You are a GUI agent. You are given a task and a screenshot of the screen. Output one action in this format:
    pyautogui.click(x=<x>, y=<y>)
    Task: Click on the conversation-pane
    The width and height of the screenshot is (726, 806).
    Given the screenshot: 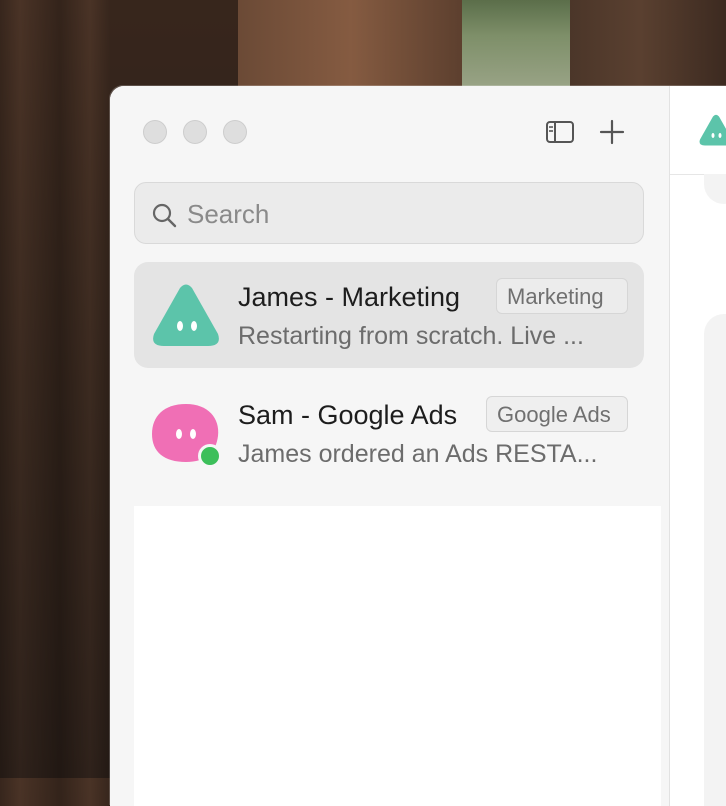 What is the action you would take?
    pyautogui.click(x=698, y=446)
    